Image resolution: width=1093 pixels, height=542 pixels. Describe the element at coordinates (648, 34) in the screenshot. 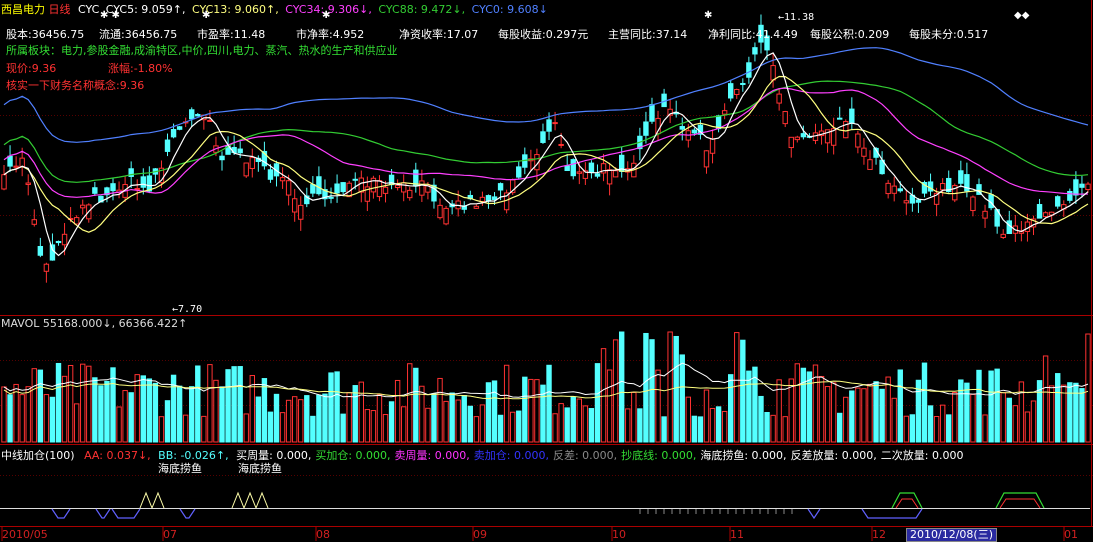

I see `field-revenue-yoy: 主营同比:37.14` at that location.